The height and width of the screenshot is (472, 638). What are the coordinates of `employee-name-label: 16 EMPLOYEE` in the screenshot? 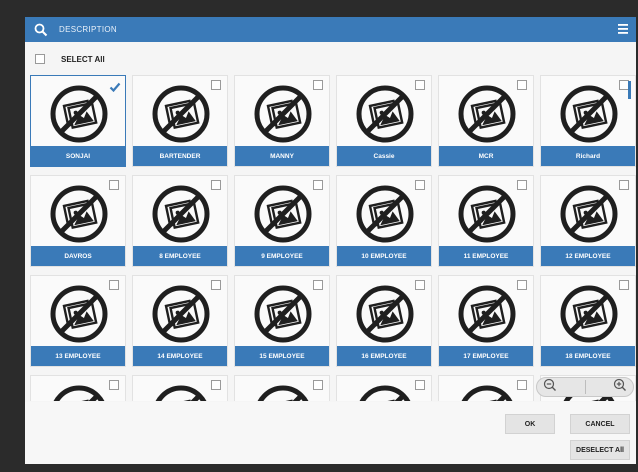 It's located at (384, 356).